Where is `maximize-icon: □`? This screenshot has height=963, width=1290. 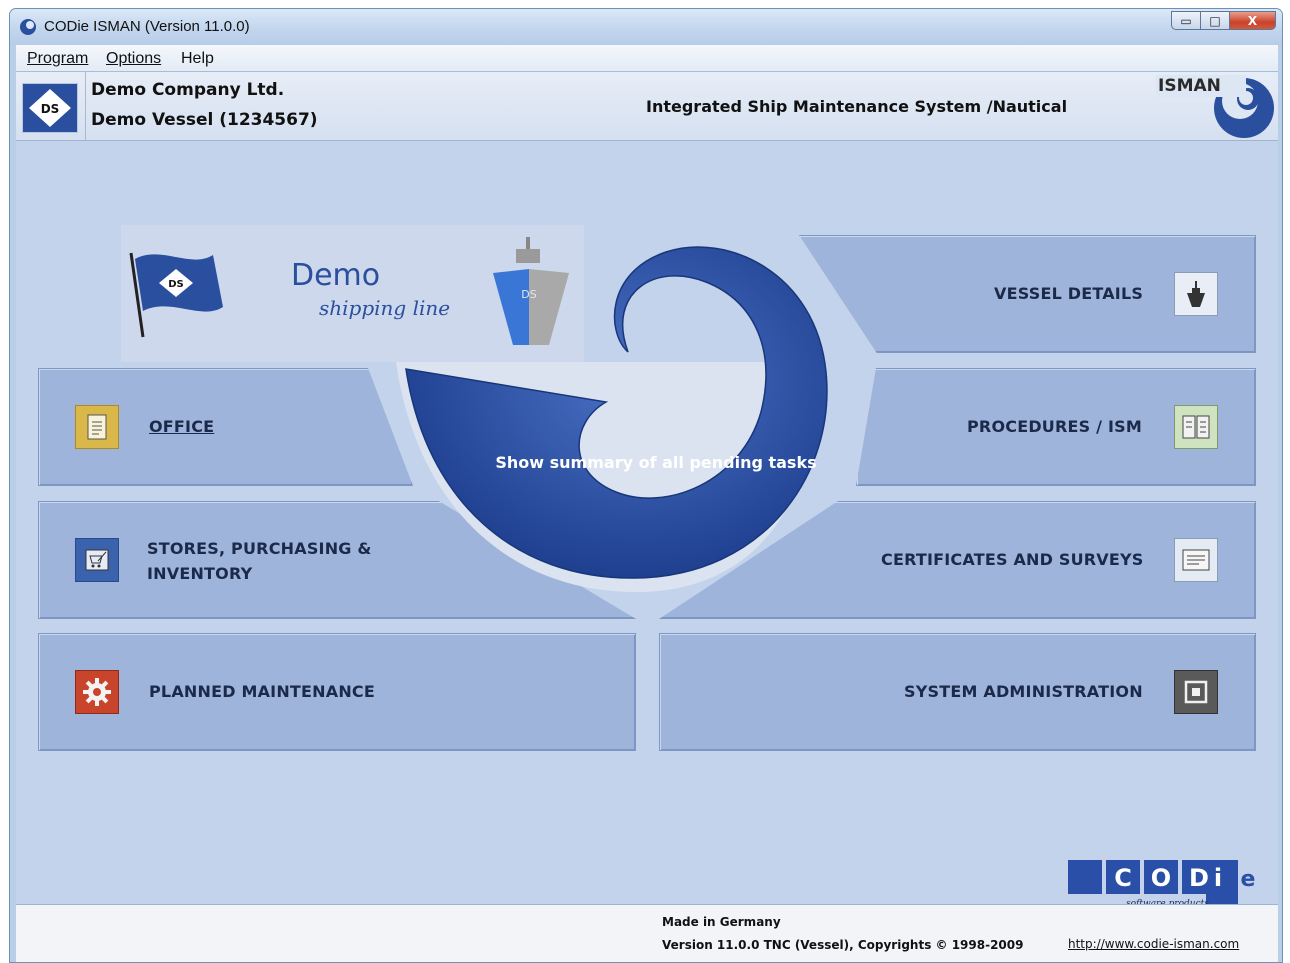
maximize-icon: □ is located at coordinates (1215, 20).